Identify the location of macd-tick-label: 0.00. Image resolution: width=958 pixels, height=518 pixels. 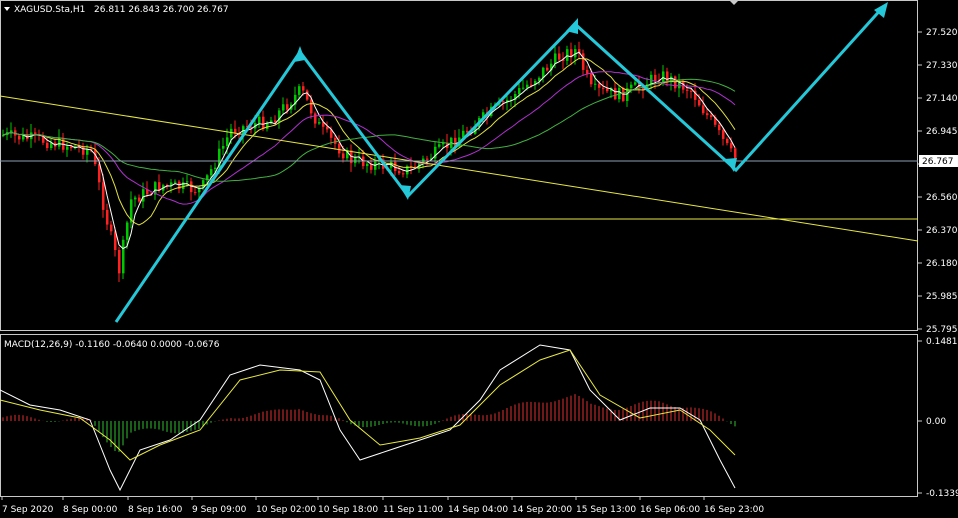
(936, 422).